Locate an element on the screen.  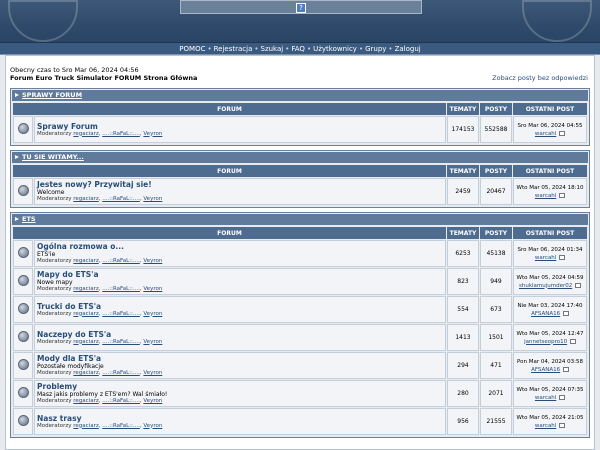
unanswered-posts-link: Zobacz posty bez odpowiedzi is located at coordinates (540, 78).